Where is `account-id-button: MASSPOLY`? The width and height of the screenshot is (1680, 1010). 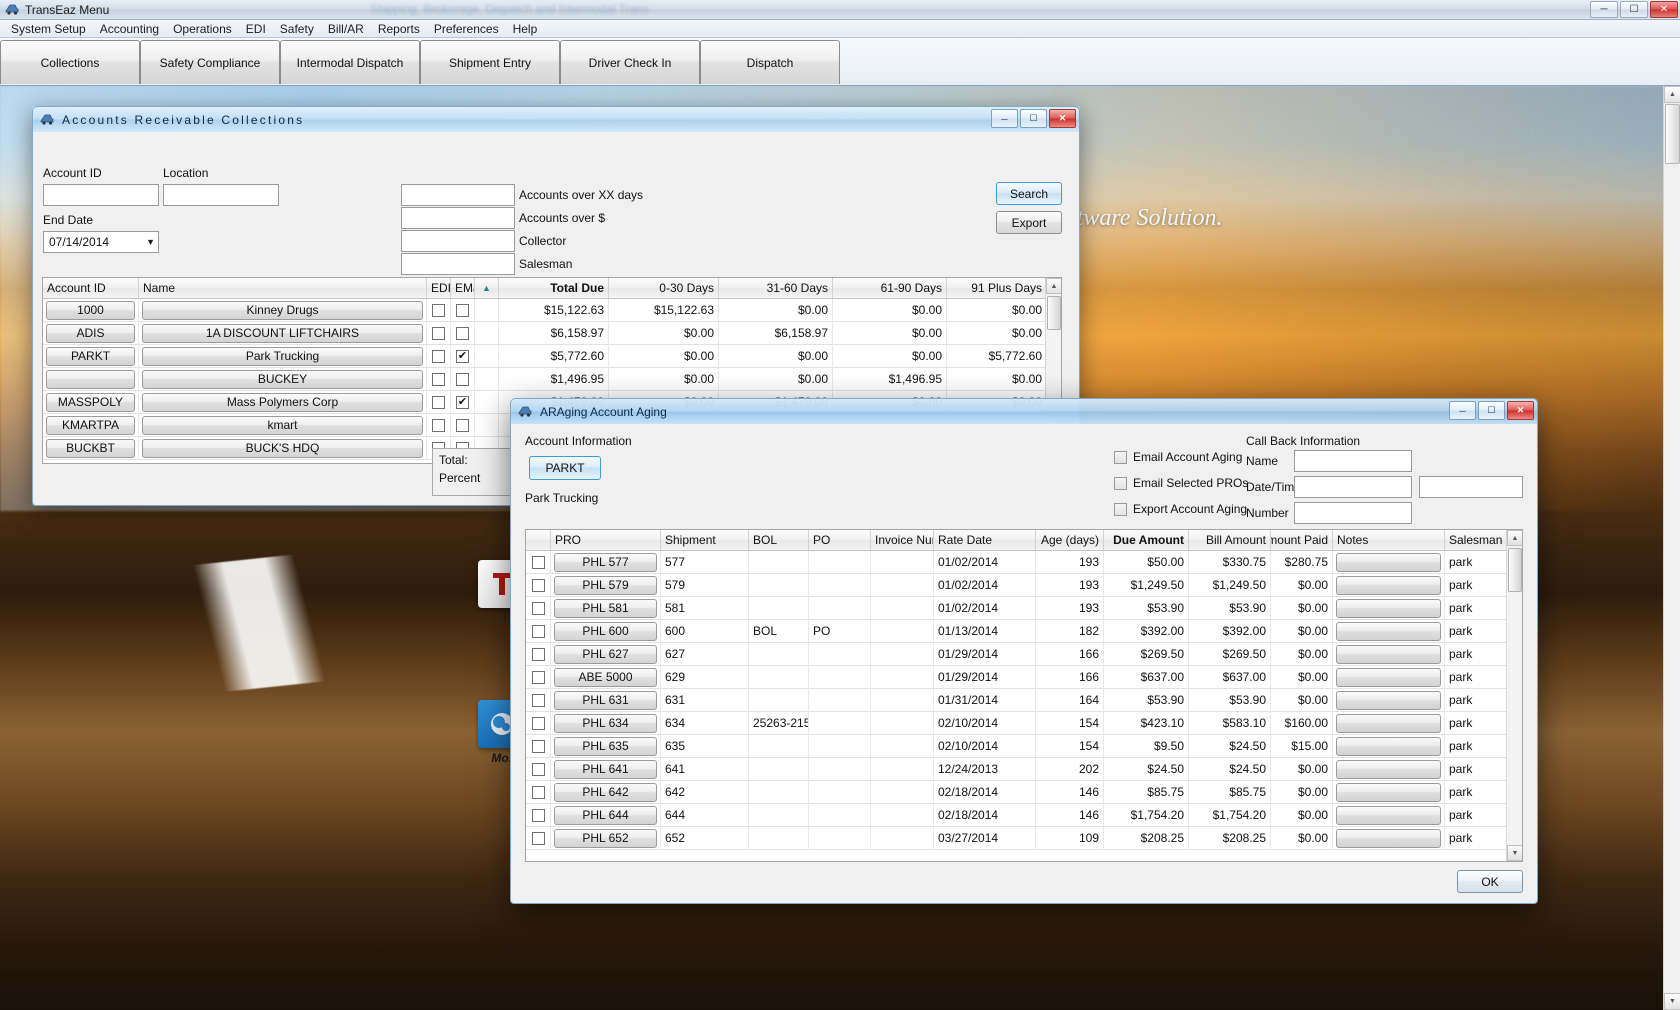 account-id-button: MASSPOLY is located at coordinates (90, 402).